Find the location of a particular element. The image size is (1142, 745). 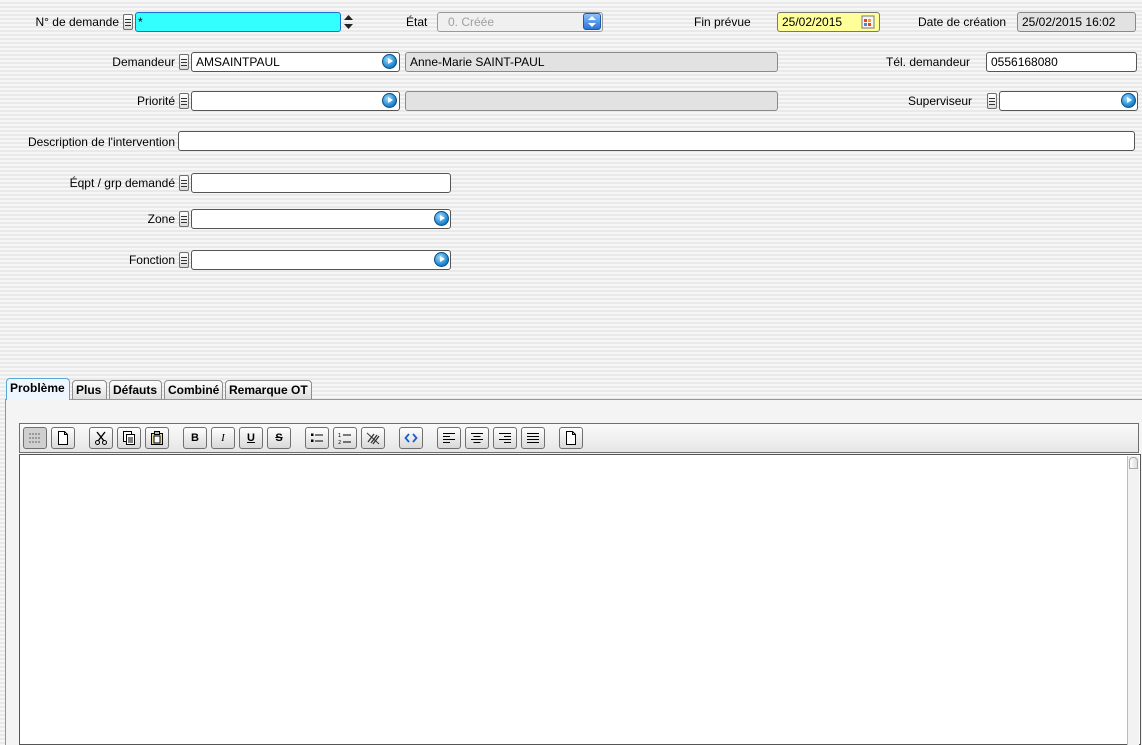

description-input is located at coordinates (656, 141).